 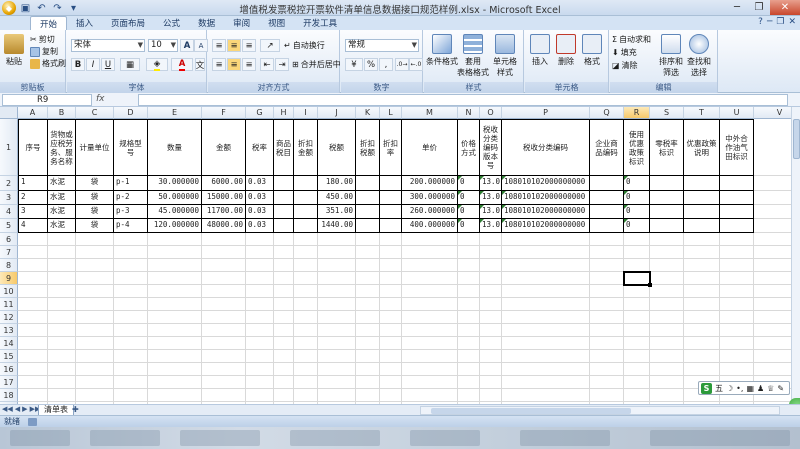 I want to click on column-title-cell: 货物或应税劳务、服务名称, so click(x=62, y=147).